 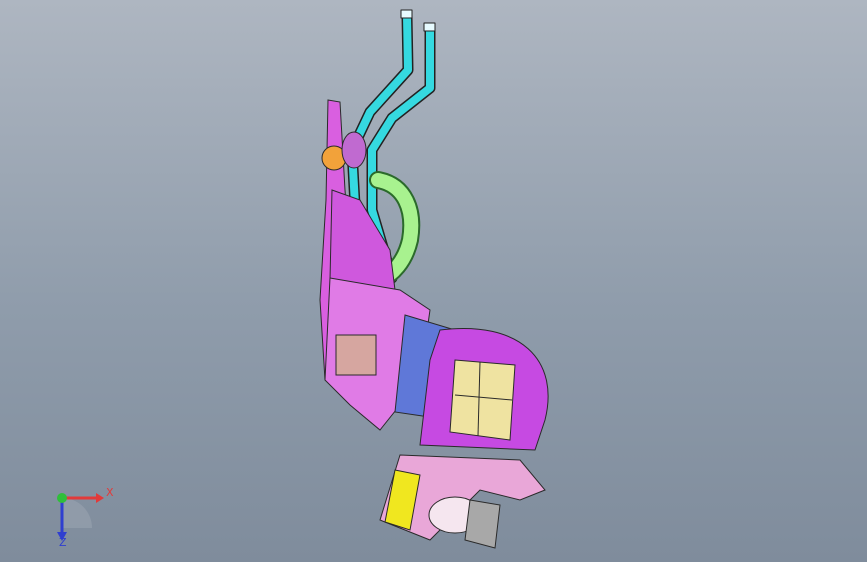 I want to click on y-axis-dot, so click(x=62, y=498).